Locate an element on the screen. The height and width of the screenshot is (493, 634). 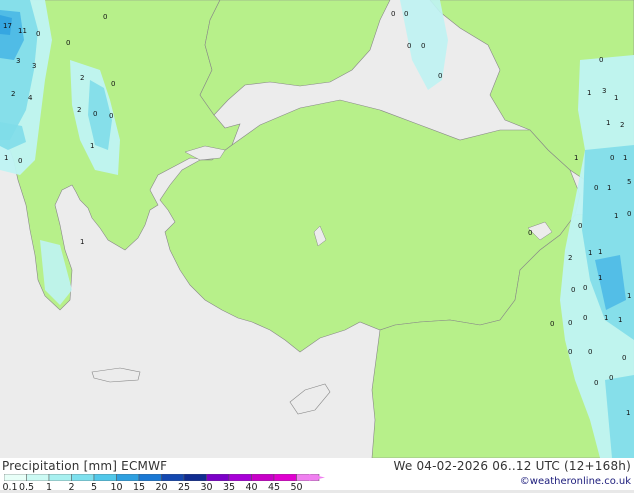
scale-label: 40 is located at coordinates (251, 487).